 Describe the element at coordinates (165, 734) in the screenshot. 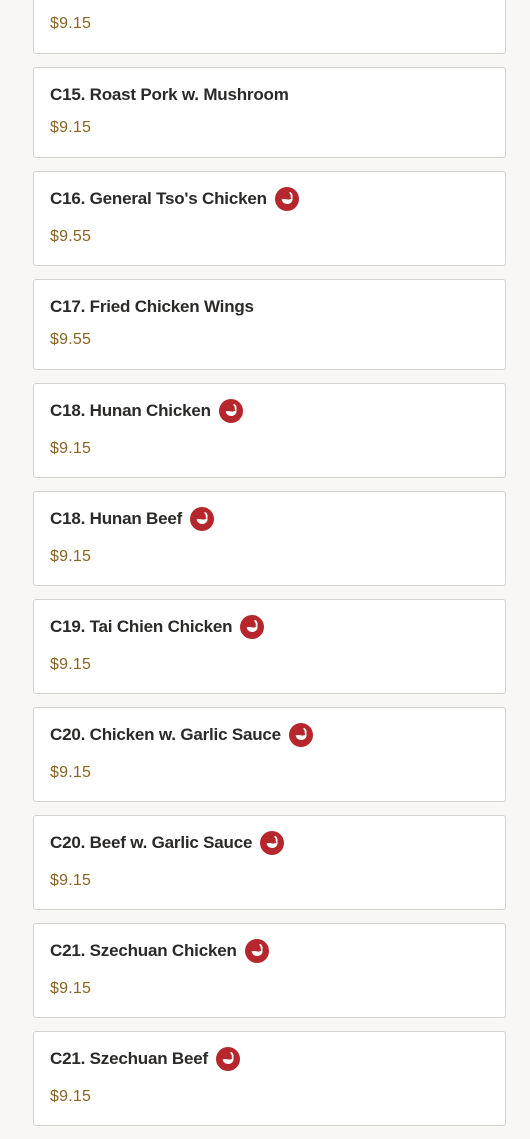

I see `menu-item-name: C20. Chicken w. Garlic Sauce` at that location.